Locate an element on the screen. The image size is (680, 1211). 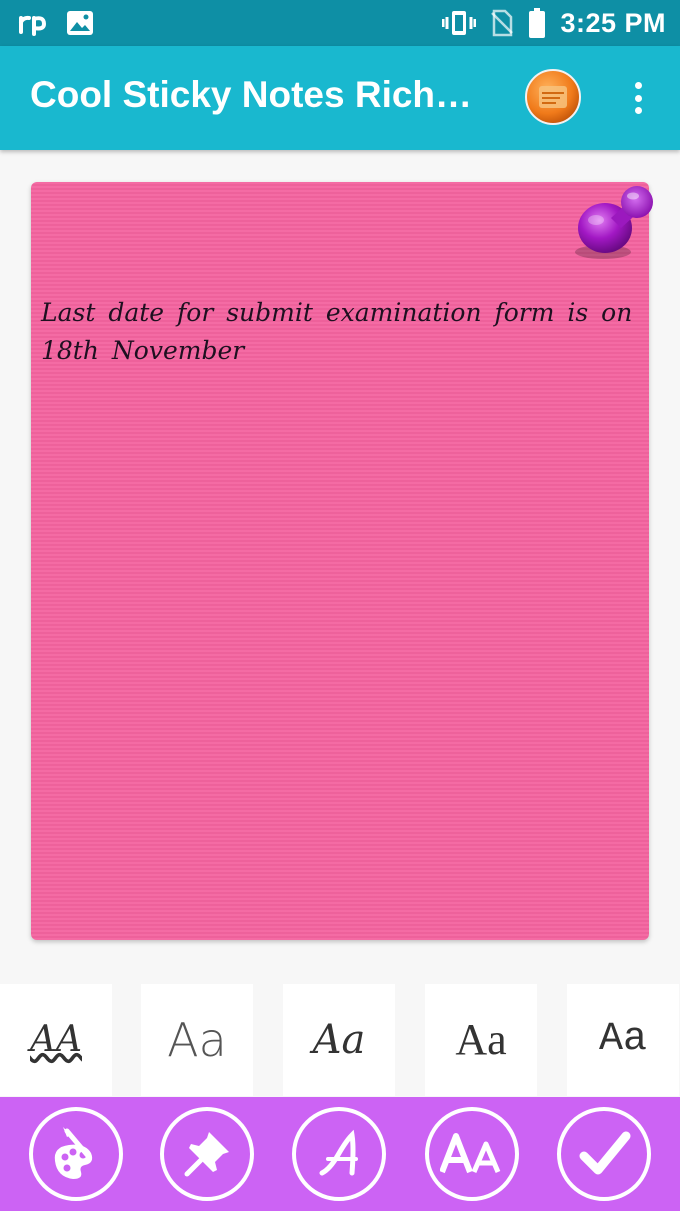
status-left-icons is located at coordinates (56, 23).